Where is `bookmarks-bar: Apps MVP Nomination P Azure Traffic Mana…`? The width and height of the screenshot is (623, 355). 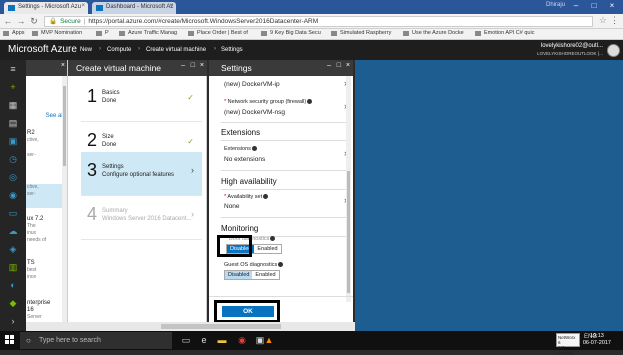
bookmarks-bar: Apps MVP Nomination P Azure Traffic Mana… is located at coordinates (311, 34).